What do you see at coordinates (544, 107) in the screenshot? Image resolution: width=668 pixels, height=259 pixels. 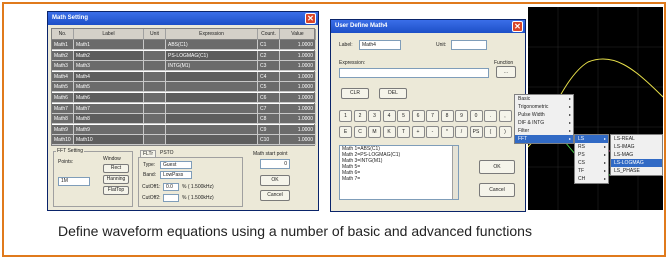 I see `menu-item-trigonometric: Trigonometric ▸` at bounding box center [544, 107].